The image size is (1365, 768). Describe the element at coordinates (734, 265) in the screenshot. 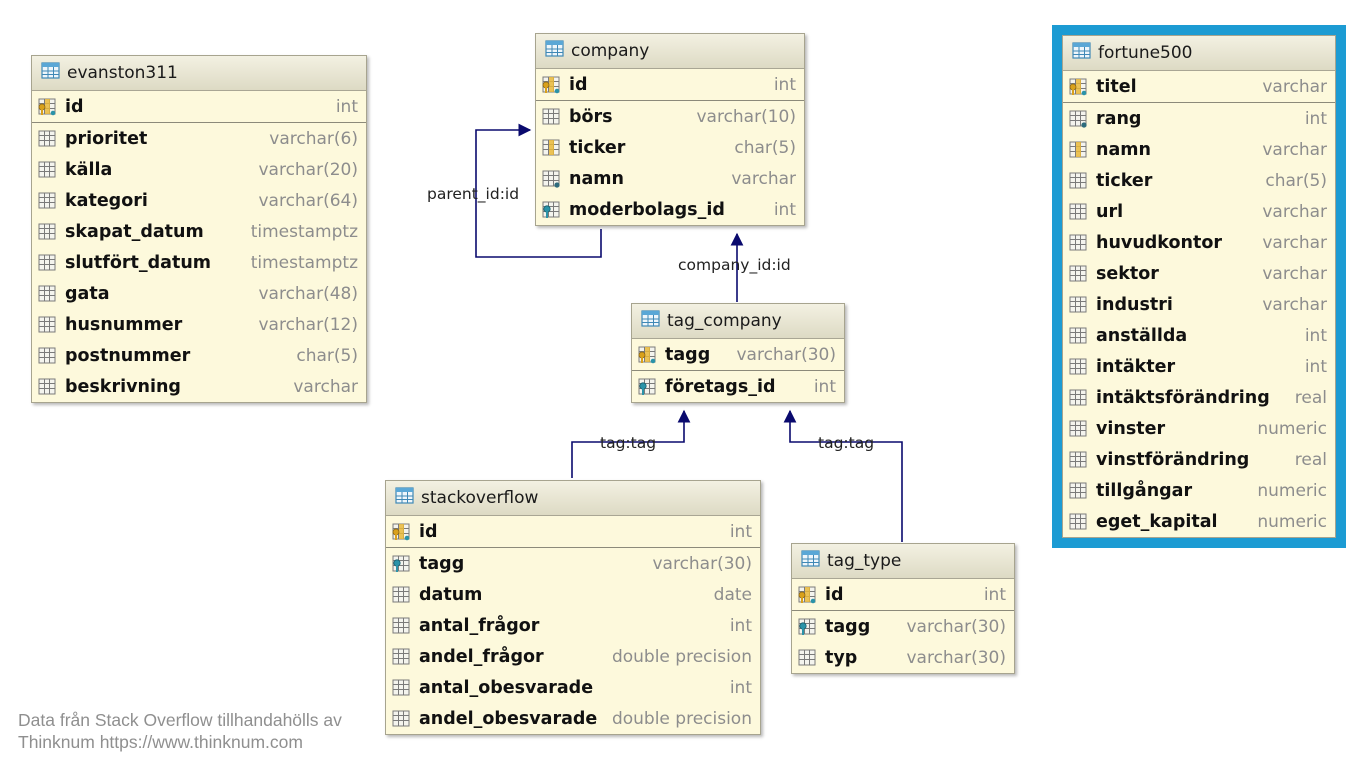

I see `relation-label-company-id: company_id:id` at that location.